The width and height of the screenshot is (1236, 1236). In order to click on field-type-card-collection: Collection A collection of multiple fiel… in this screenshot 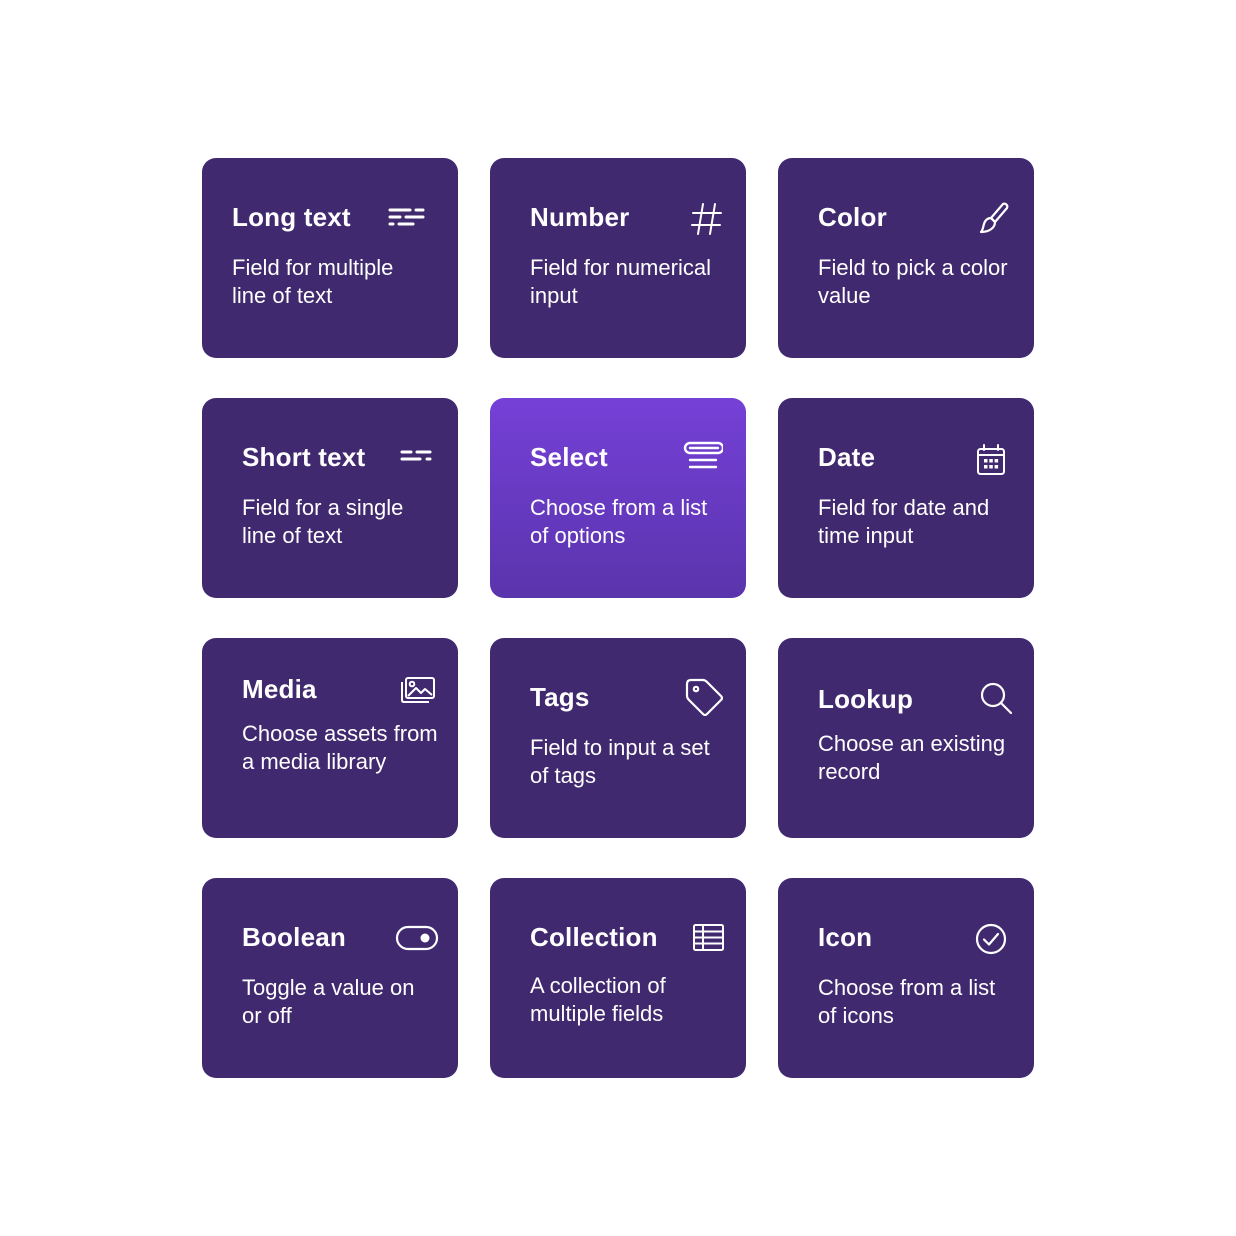, I will do `click(618, 978)`.